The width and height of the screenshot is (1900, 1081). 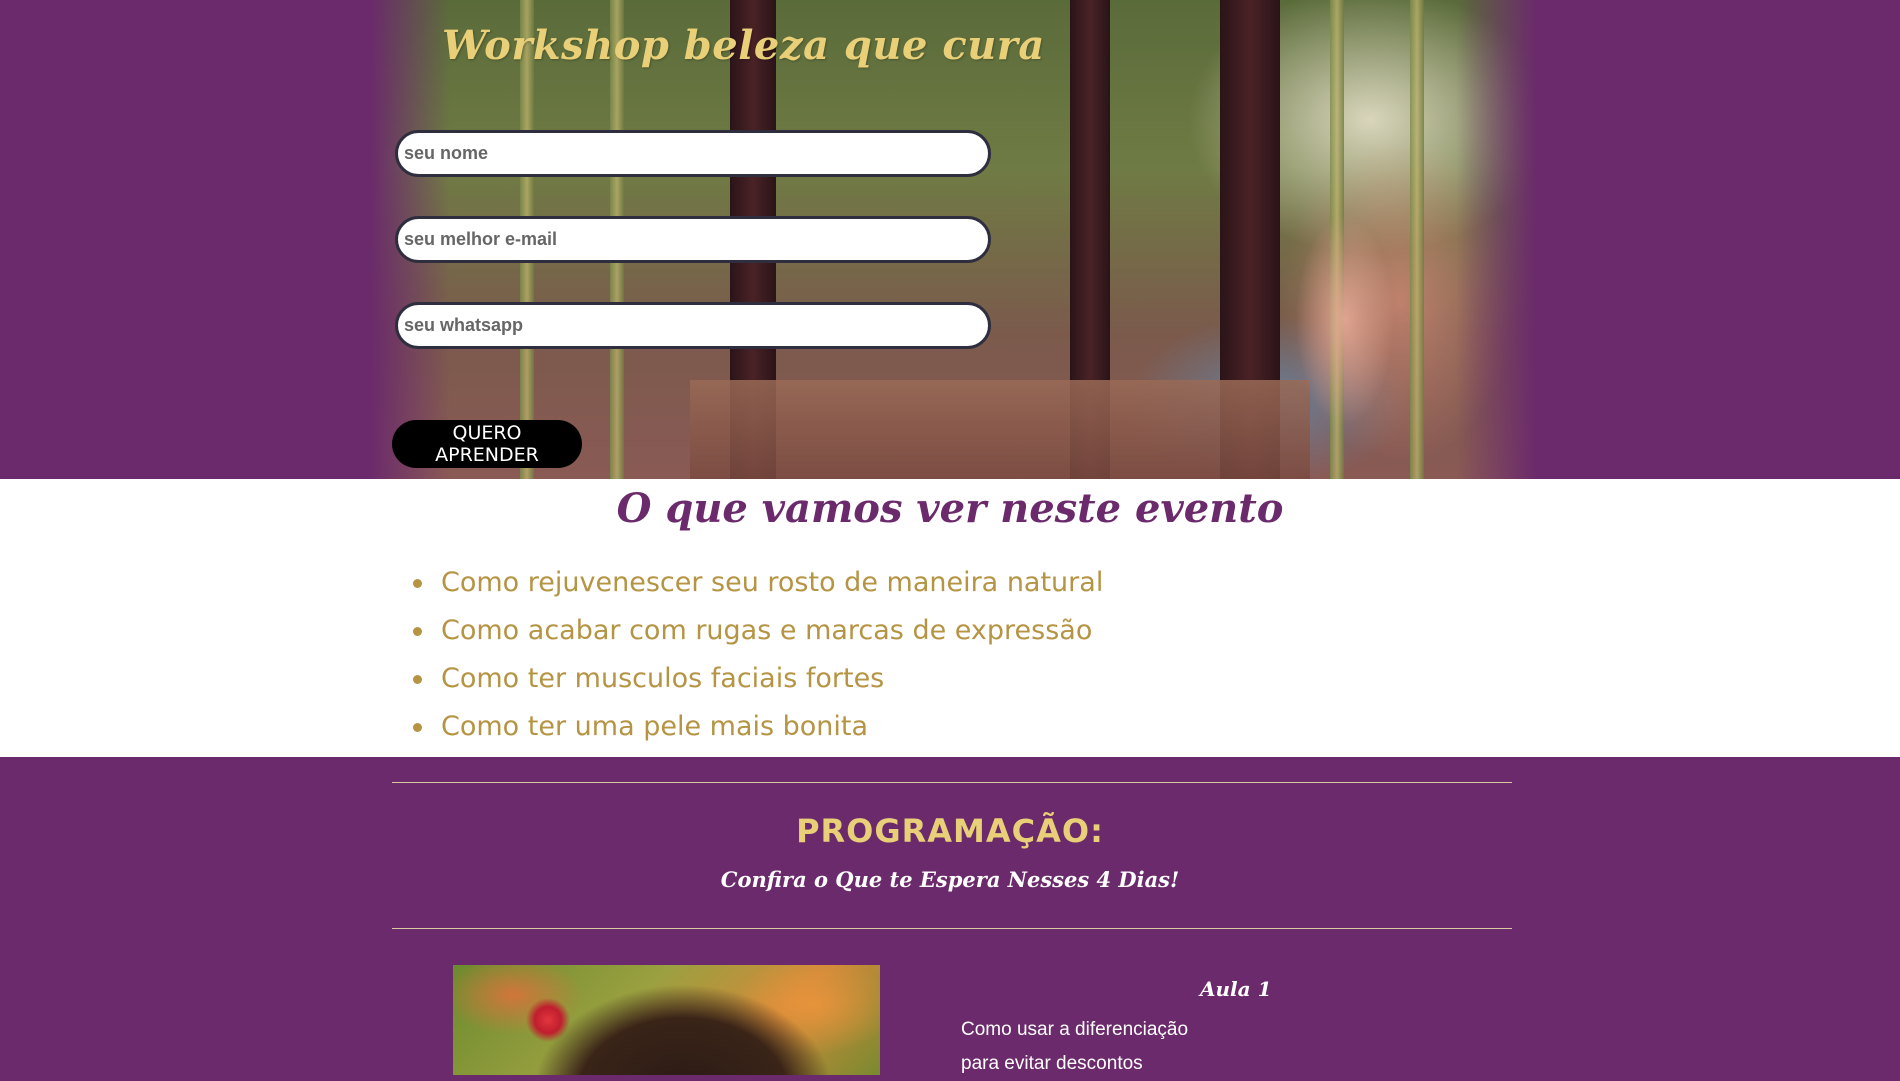 What do you see at coordinates (1345, 324) in the screenshot?
I see `yoga-woman-figure` at bounding box center [1345, 324].